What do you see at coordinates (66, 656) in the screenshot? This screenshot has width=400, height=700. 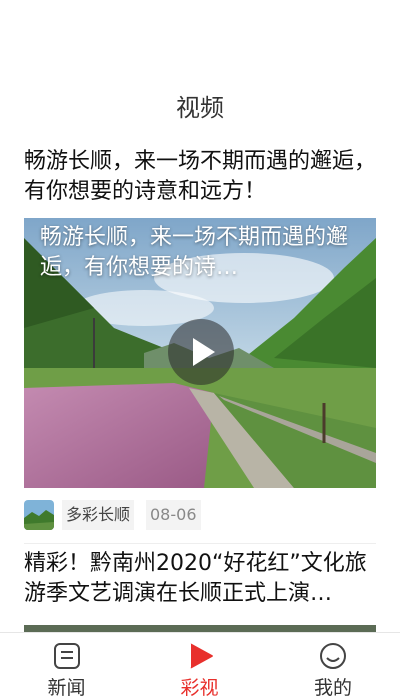 I see `news-icon` at bounding box center [66, 656].